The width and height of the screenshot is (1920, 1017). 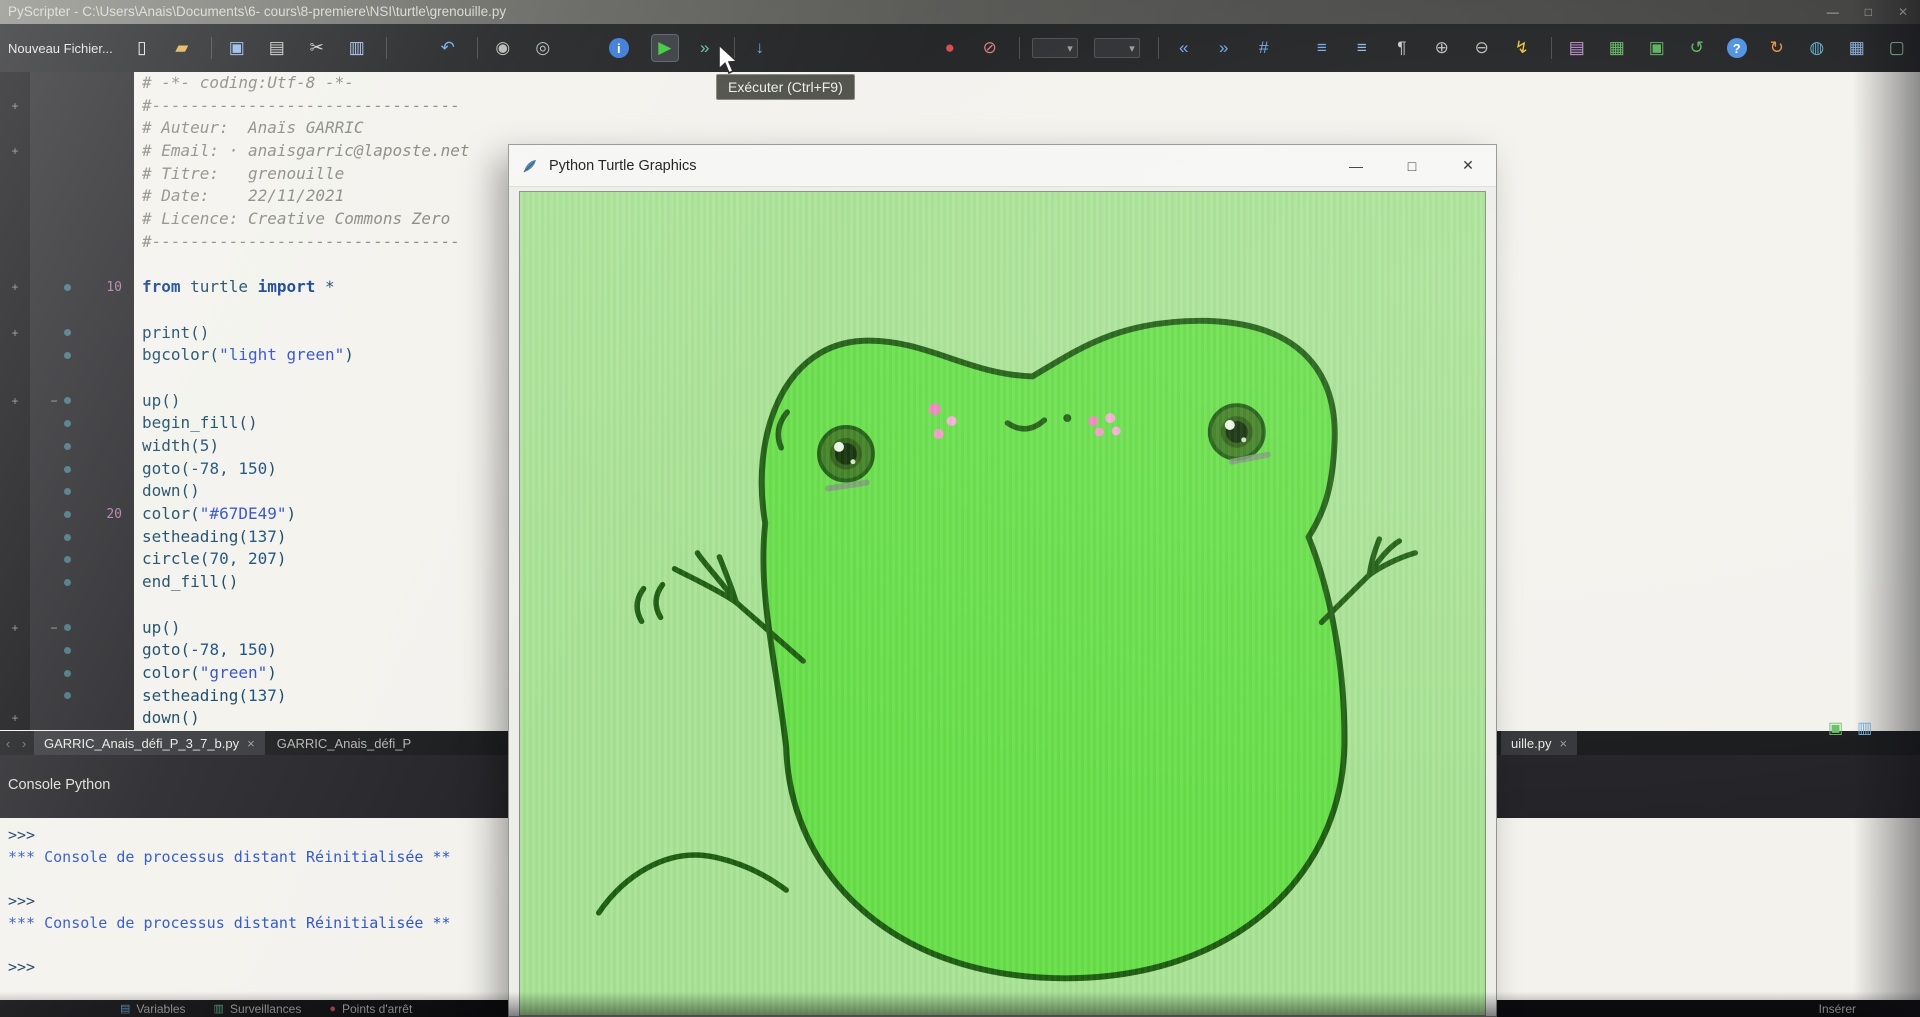 What do you see at coordinates (1833, 12) in the screenshot?
I see `app-minimize-button: —` at bounding box center [1833, 12].